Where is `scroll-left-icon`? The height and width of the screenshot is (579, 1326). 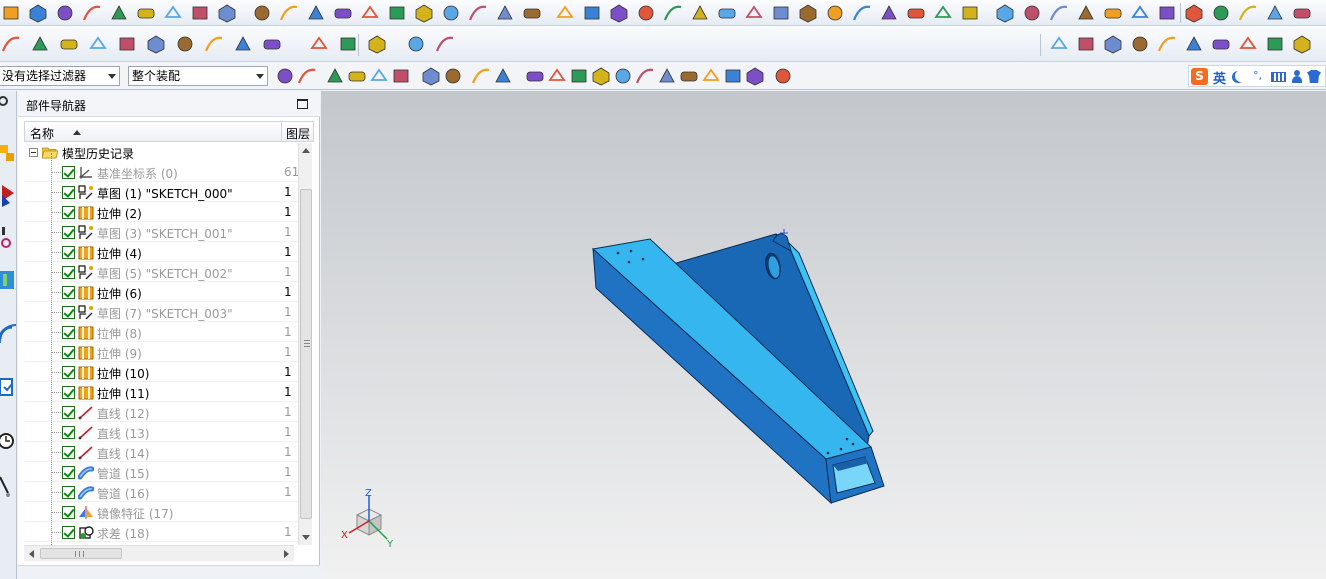 scroll-left-icon is located at coordinates (31, 554).